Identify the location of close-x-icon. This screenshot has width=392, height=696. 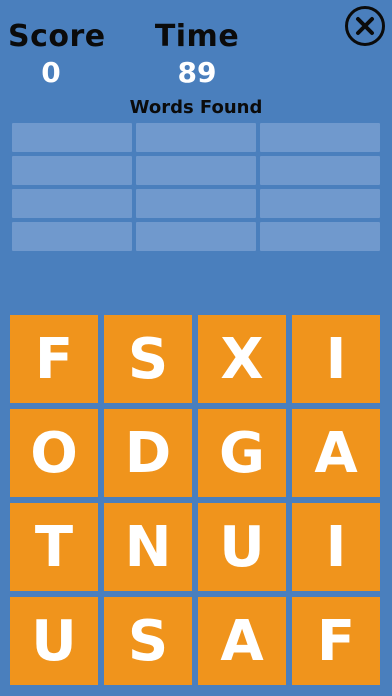
(365, 26).